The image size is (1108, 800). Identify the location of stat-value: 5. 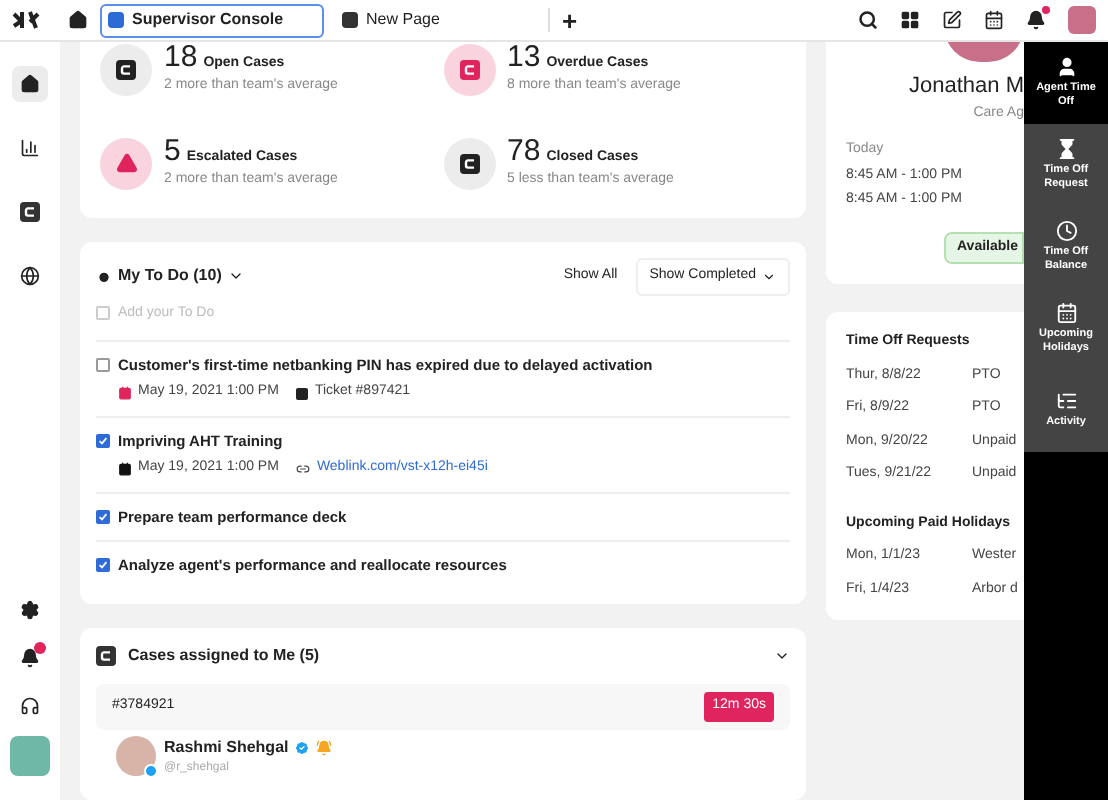
(172, 151).